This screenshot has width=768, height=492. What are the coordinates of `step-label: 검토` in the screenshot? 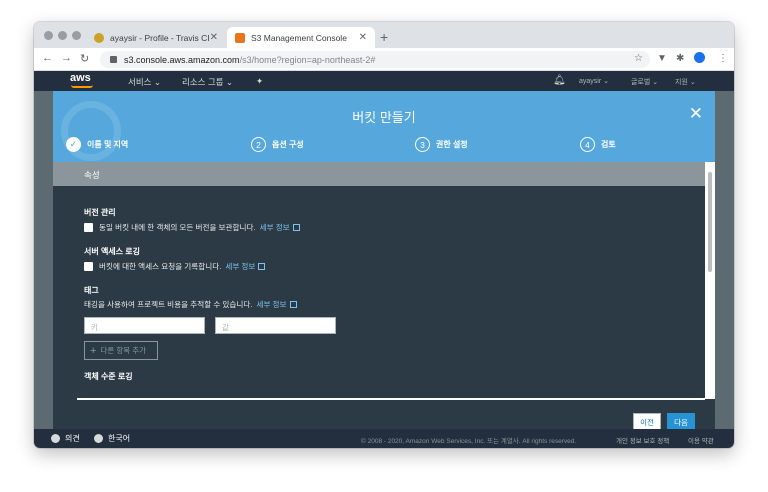 It's located at (608, 144).